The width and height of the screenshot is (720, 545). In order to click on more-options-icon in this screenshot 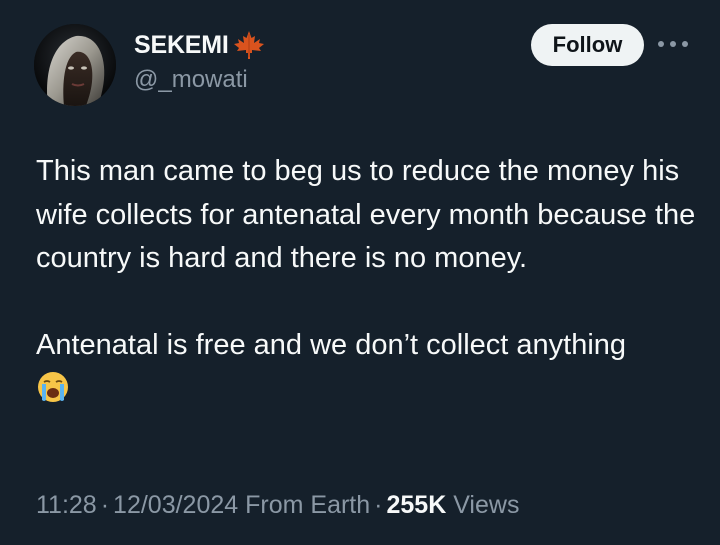, I will do `click(673, 44)`.